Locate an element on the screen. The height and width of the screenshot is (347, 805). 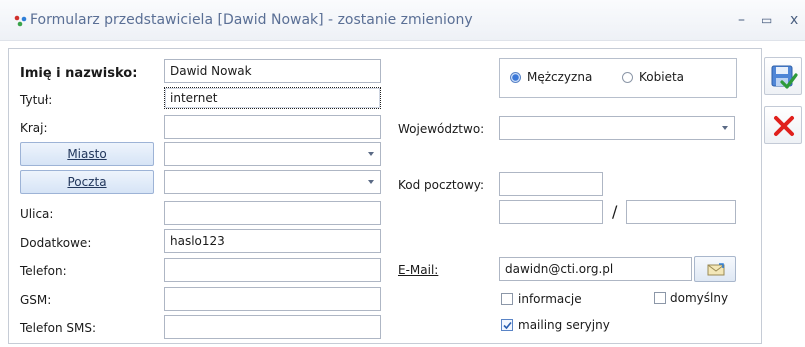
postcode-extra-input is located at coordinates (551, 212).